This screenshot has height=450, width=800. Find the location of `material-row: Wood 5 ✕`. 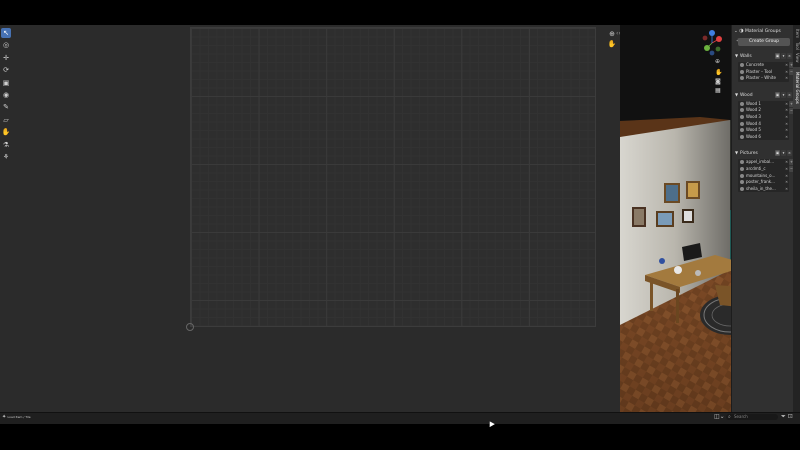

material-row: Wood 5 ✕ is located at coordinates (763, 130).